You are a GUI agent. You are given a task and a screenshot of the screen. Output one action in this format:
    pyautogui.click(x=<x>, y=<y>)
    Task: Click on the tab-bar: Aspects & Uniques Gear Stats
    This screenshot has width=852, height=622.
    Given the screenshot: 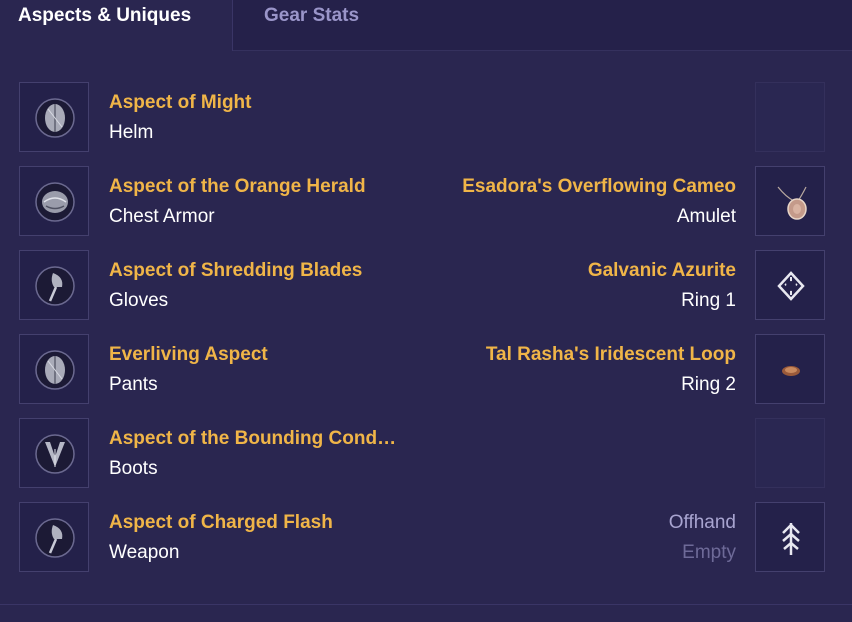 What is the action you would take?
    pyautogui.click(x=426, y=25)
    